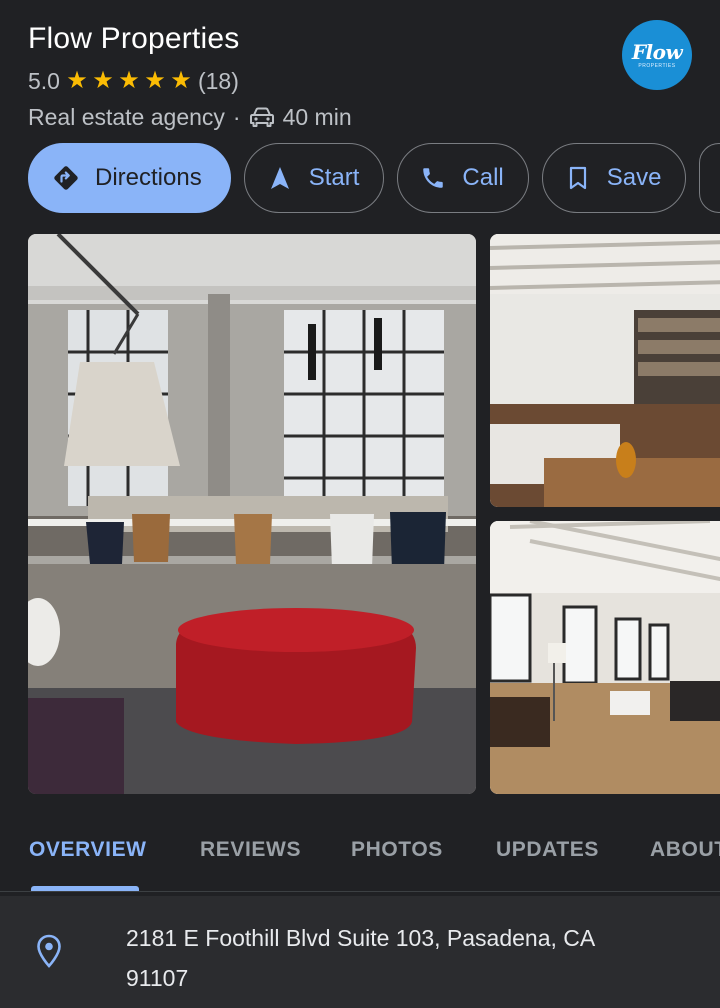 This screenshot has width=720, height=1008. Describe the element at coordinates (433, 178) in the screenshot. I see `phone-icon` at that location.